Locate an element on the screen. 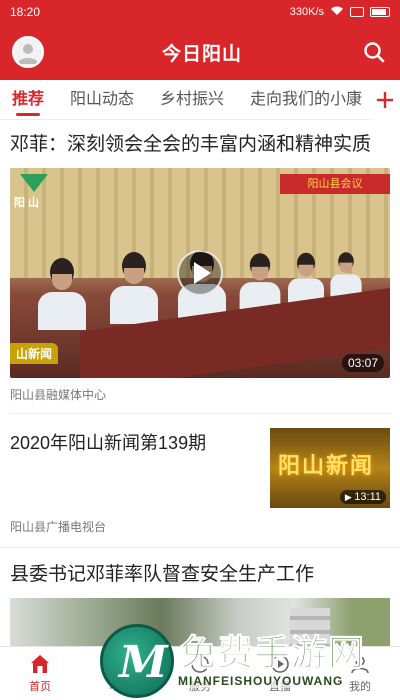  station-logo-icon is located at coordinates (34, 183).